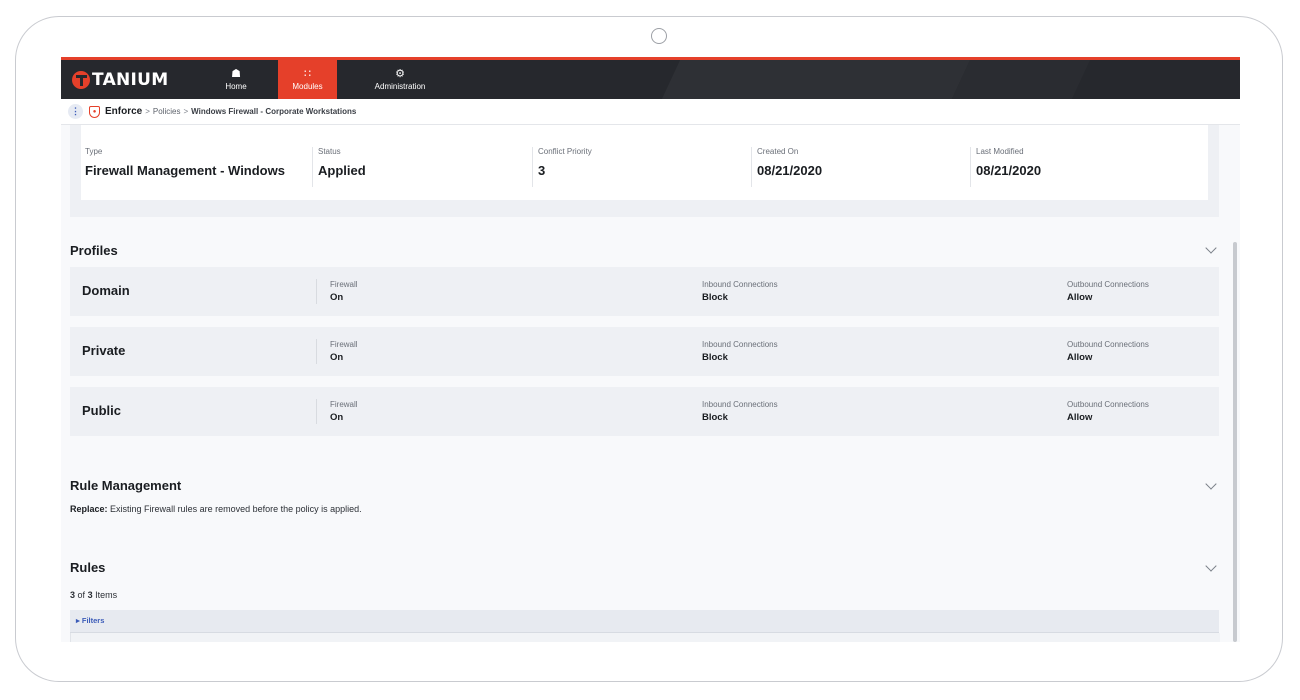  Describe the element at coordinates (102, 410) in the screenshot. I see `profile-name: Public` at that location.